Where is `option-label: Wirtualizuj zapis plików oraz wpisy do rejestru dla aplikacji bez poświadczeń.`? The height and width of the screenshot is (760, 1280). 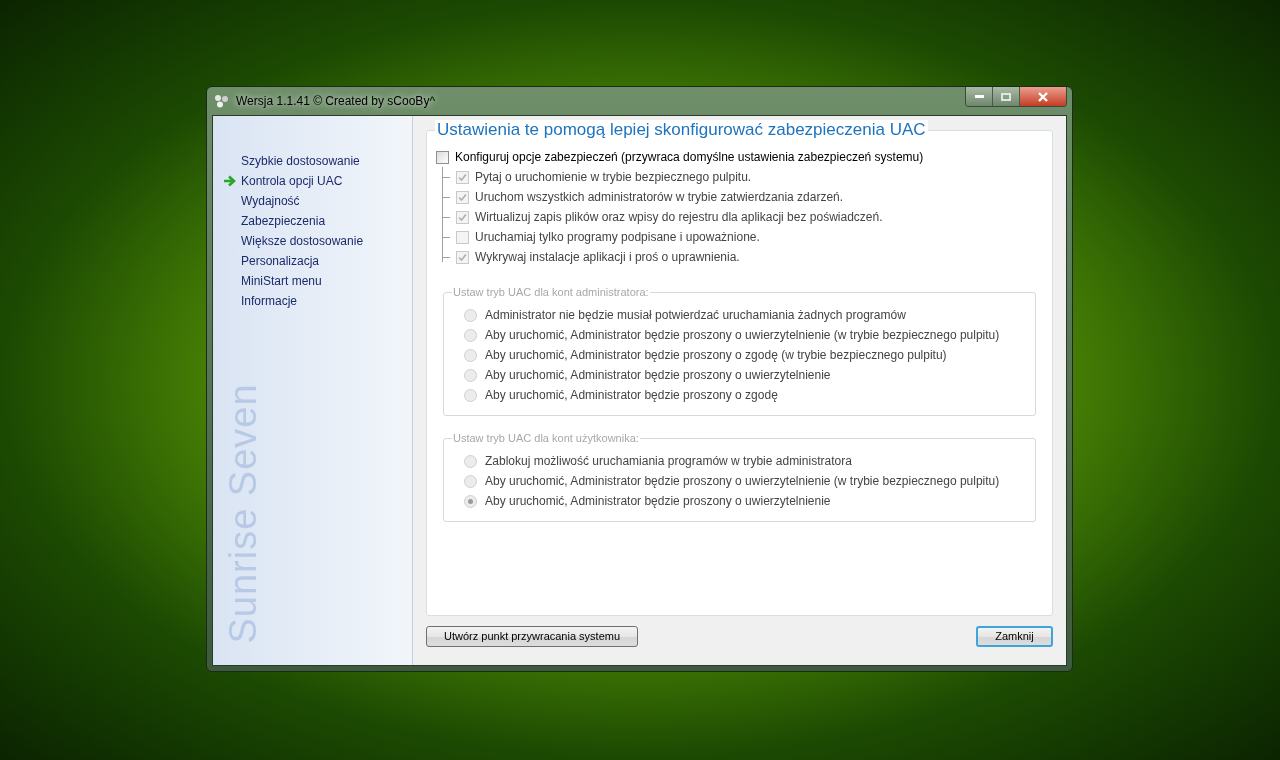
option-label: Wirtualizuj zapis plików oraz wpisy do rejestru dla aplikacji bez poświadczeń. is located at coordinates (679, 217).